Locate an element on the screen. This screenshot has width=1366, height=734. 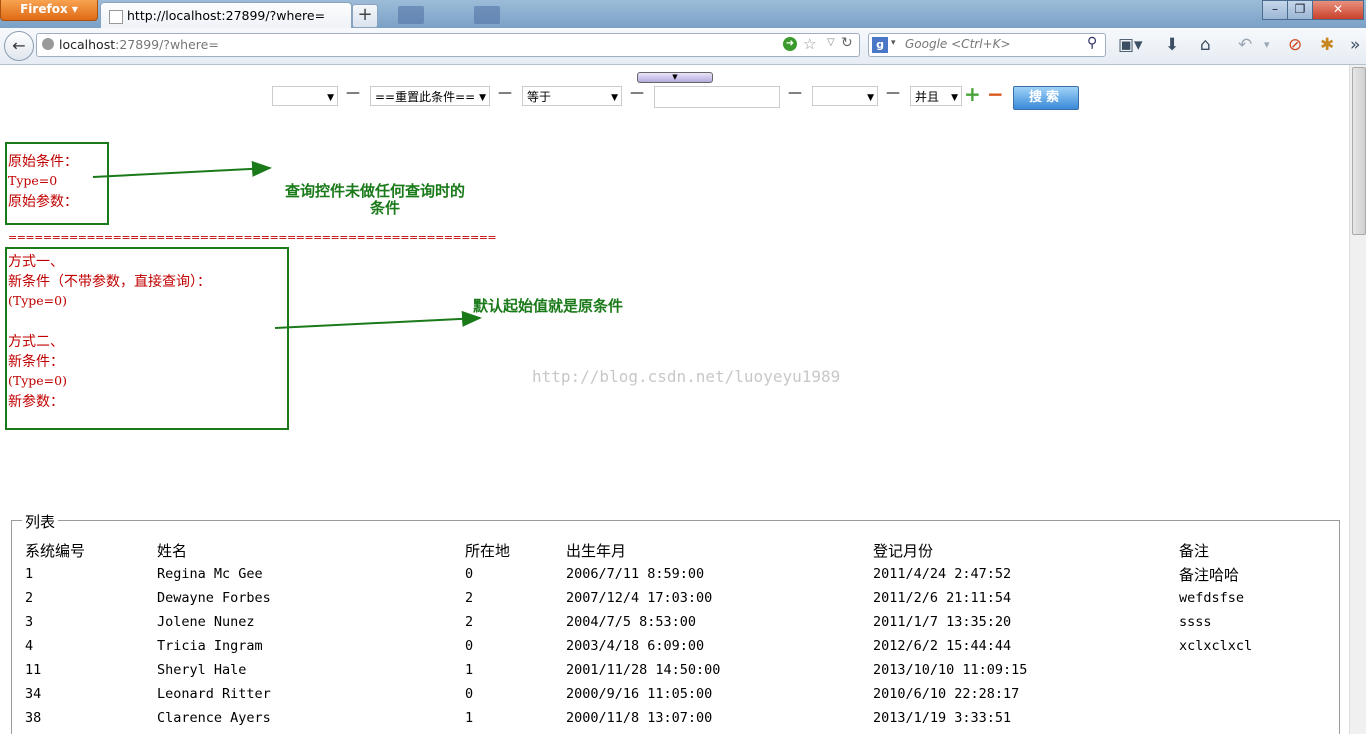
vertical-scrollbar is located at coordinates (1357, 399).